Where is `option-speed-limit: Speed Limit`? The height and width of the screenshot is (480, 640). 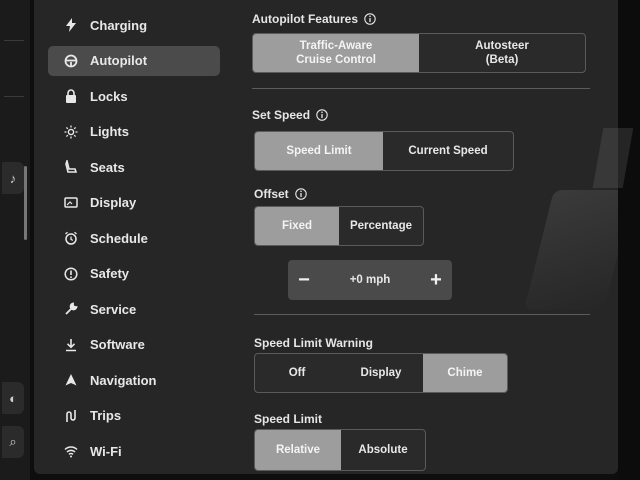
option-speed-limit: Speed Limit is located at coordinates (319, 151).